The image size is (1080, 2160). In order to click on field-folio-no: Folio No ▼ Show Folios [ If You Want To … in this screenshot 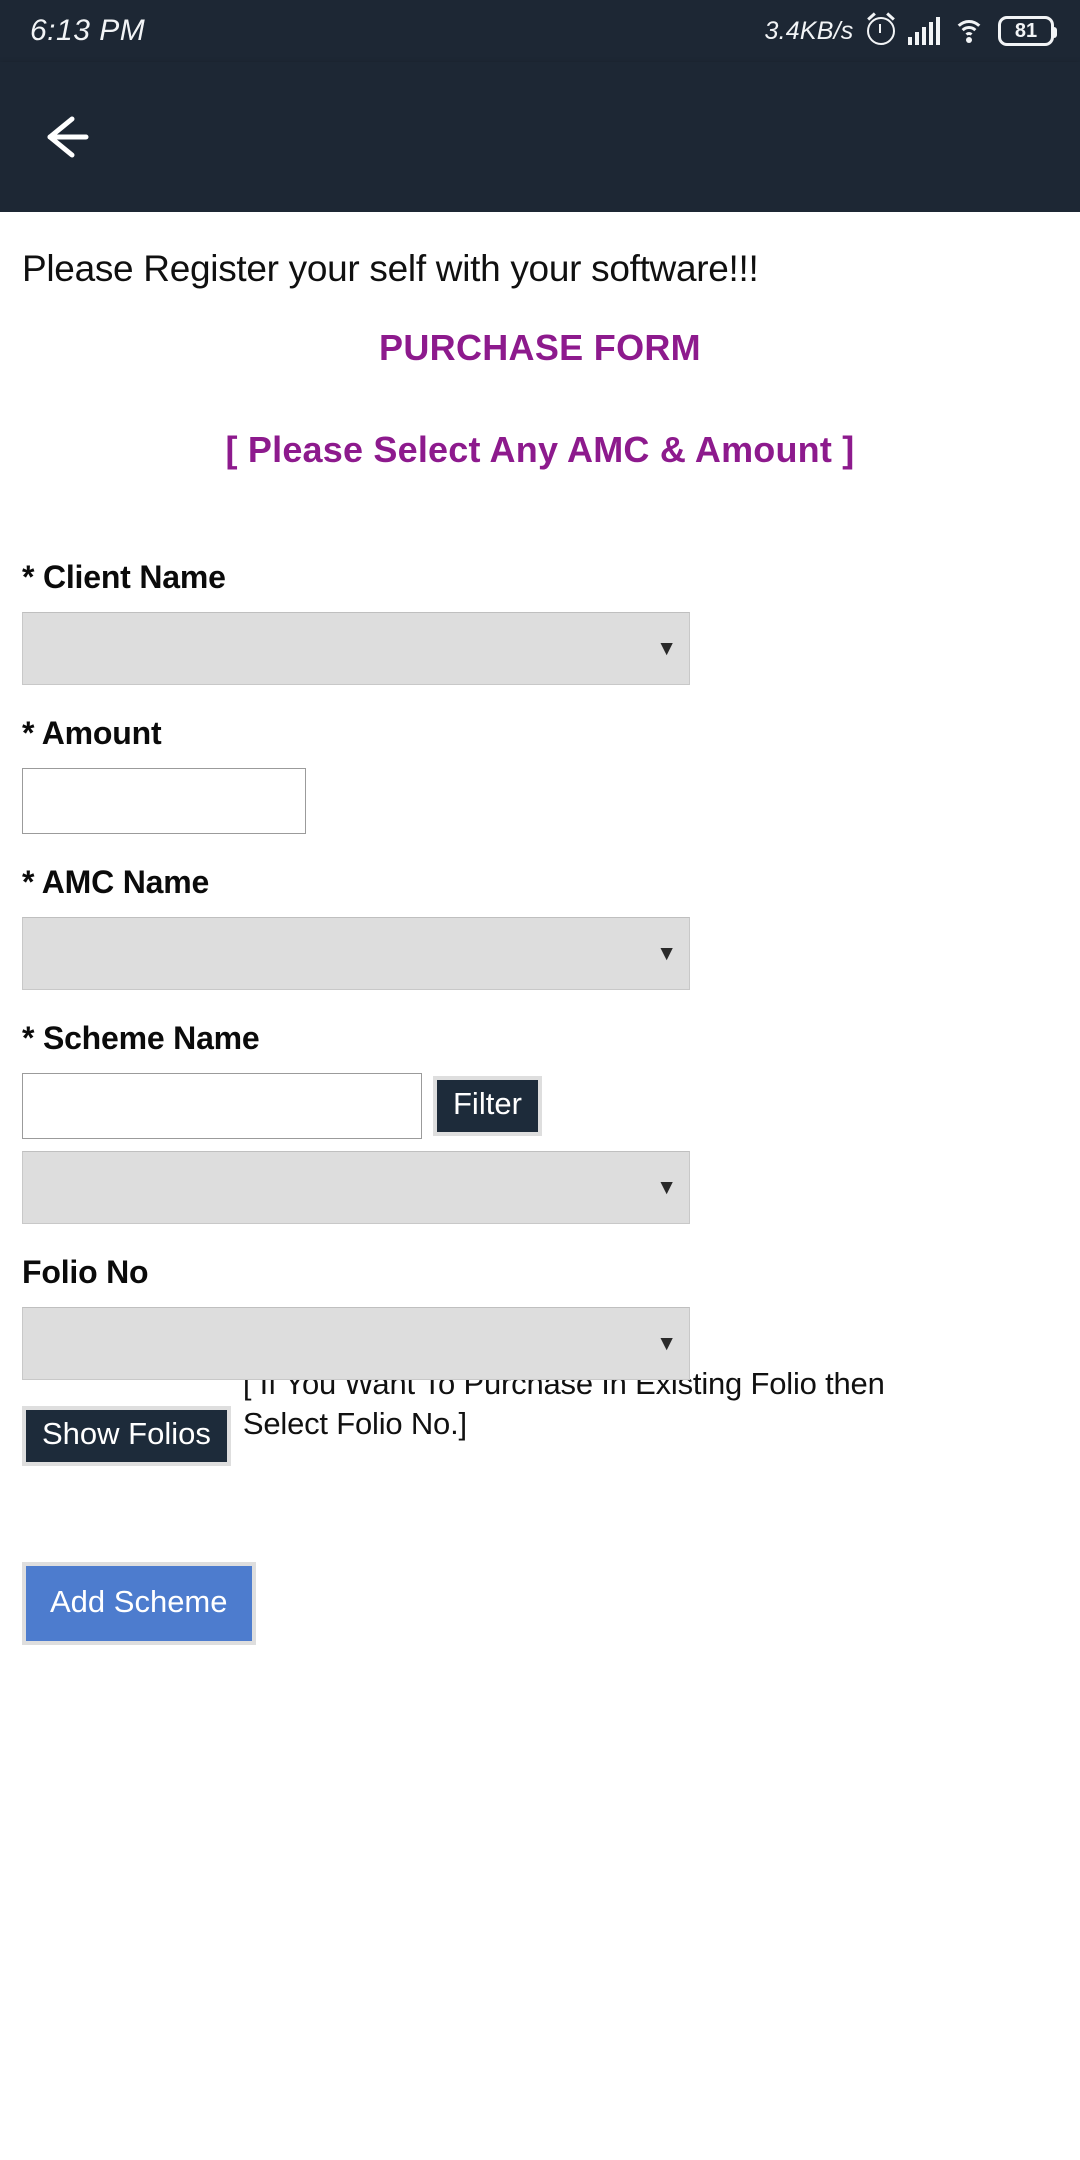, I will do `click(551, 1360)`.